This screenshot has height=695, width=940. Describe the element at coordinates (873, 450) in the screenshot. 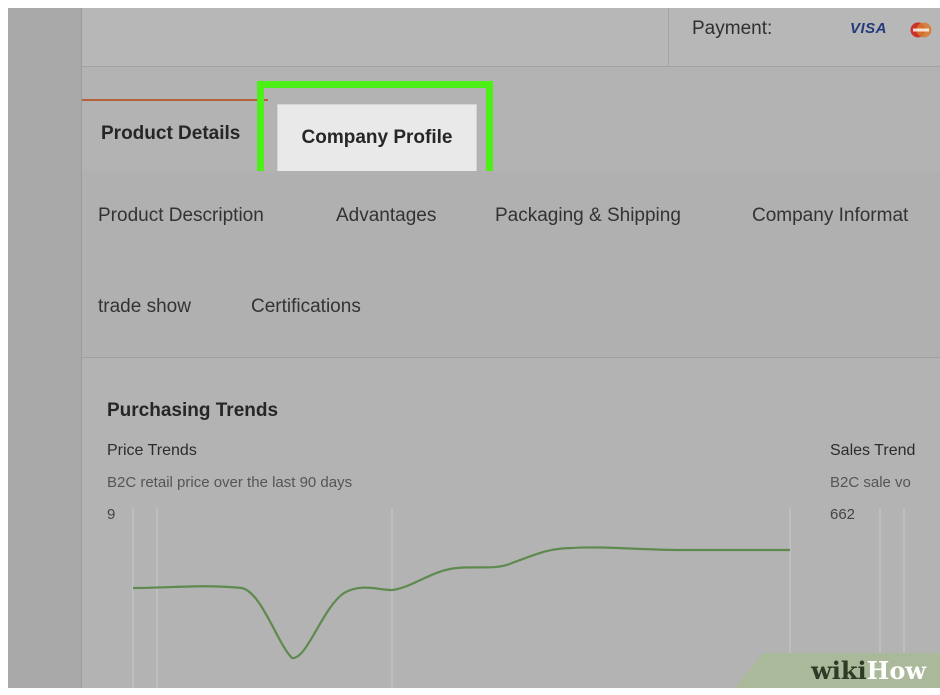

I see `sales-trend-title: Sales Trend` at that location.